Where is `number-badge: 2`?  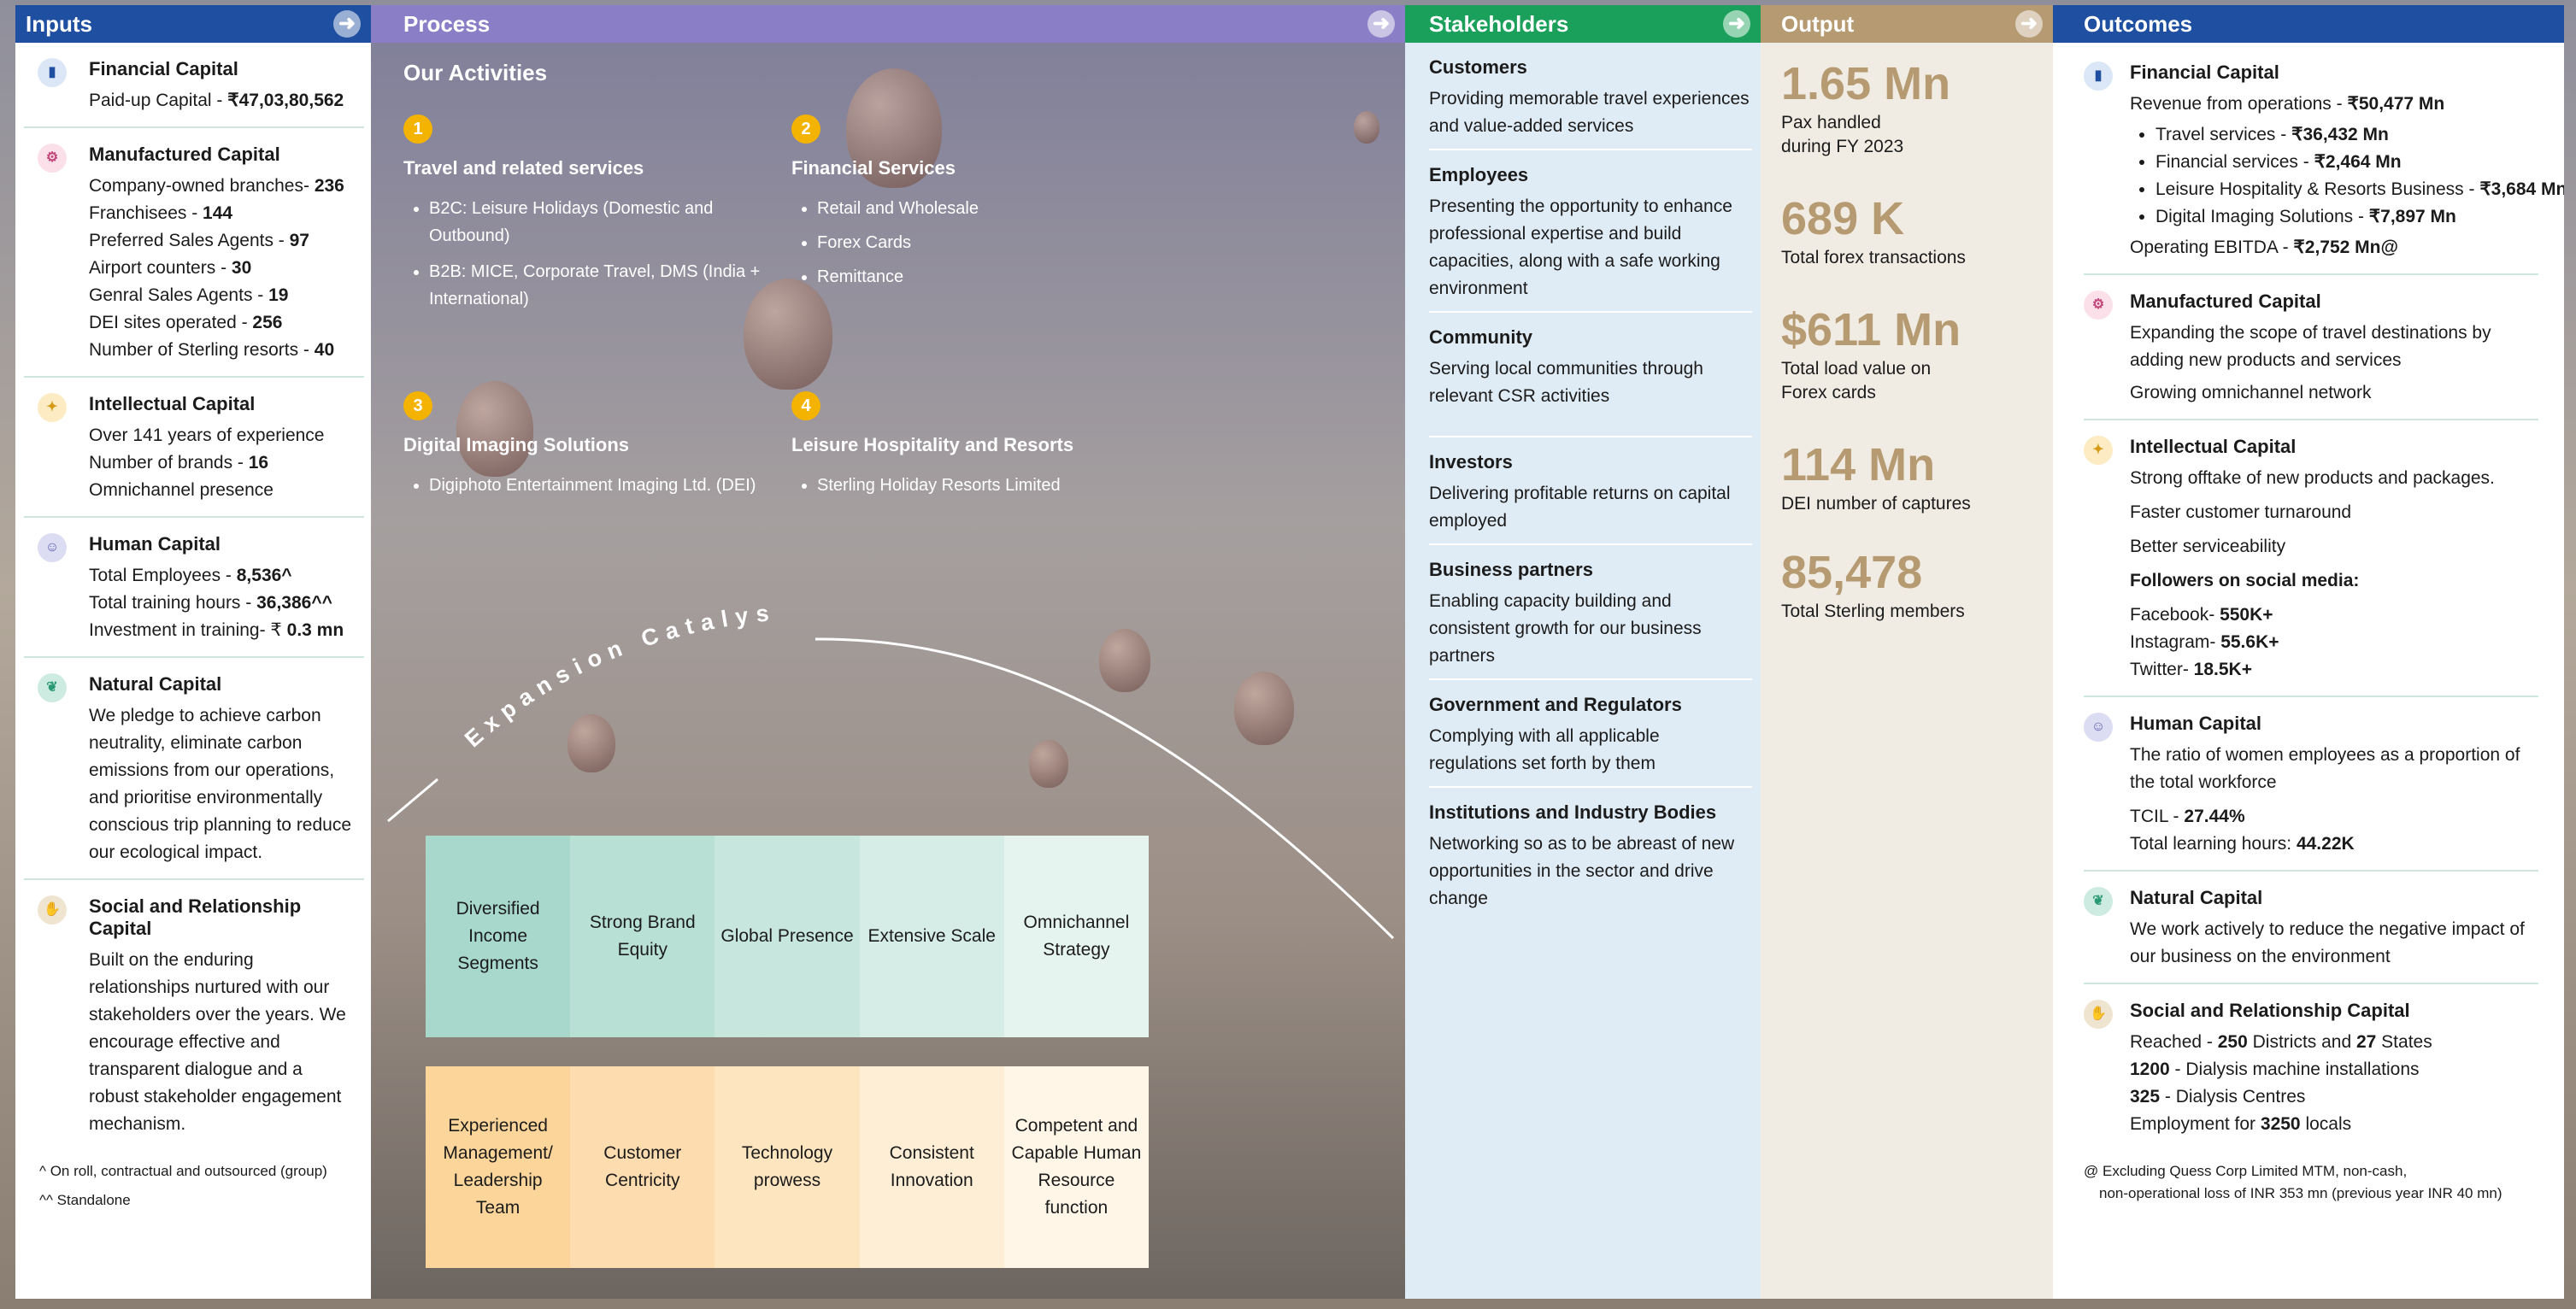
number-badge: 2 is located at coordinates (805, 129).